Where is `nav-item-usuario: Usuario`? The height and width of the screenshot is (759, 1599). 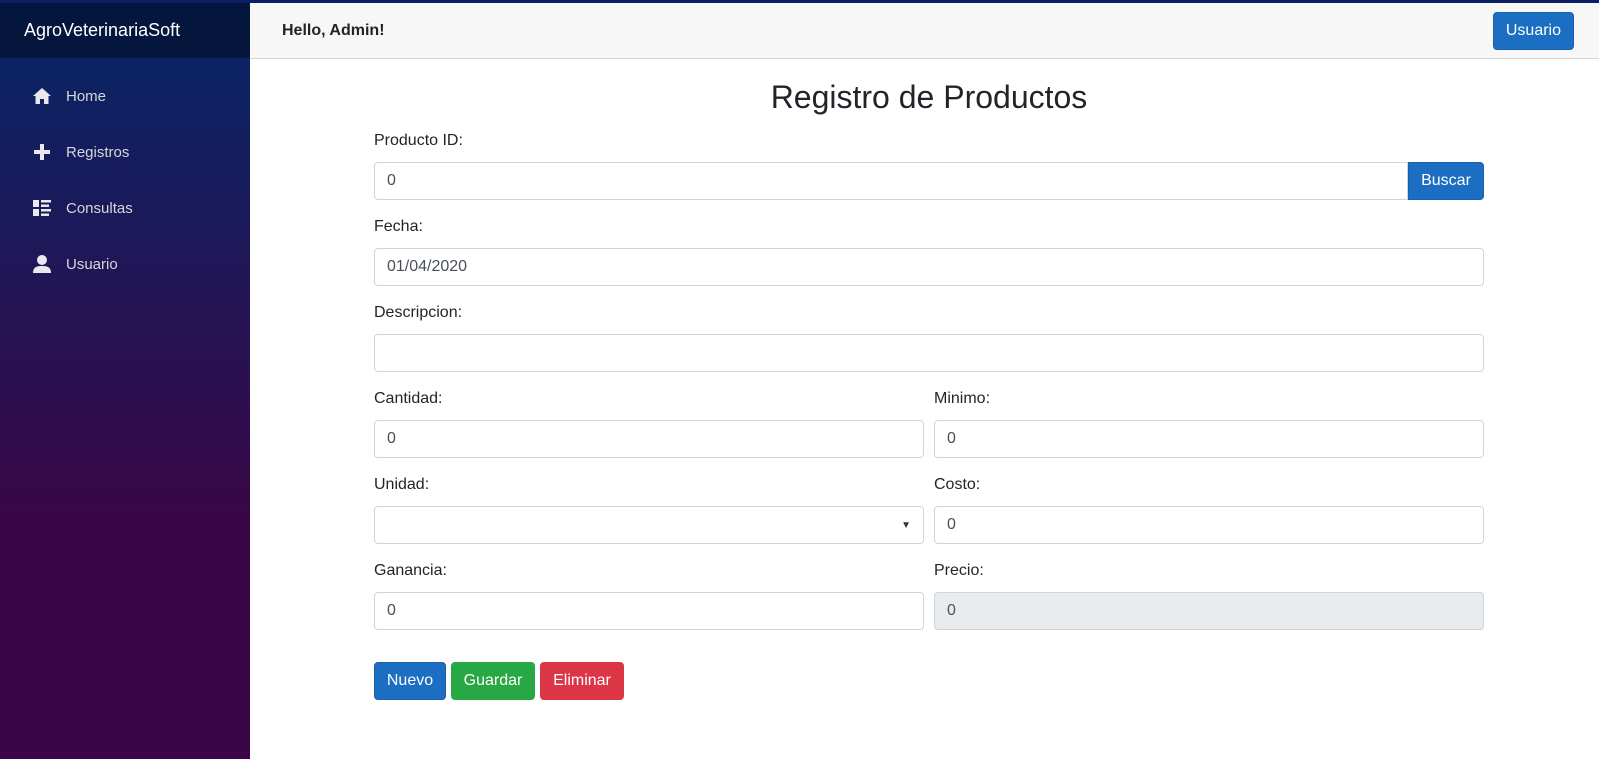
nav-item-usuario: Usuario is located at coordinates (125, 264).